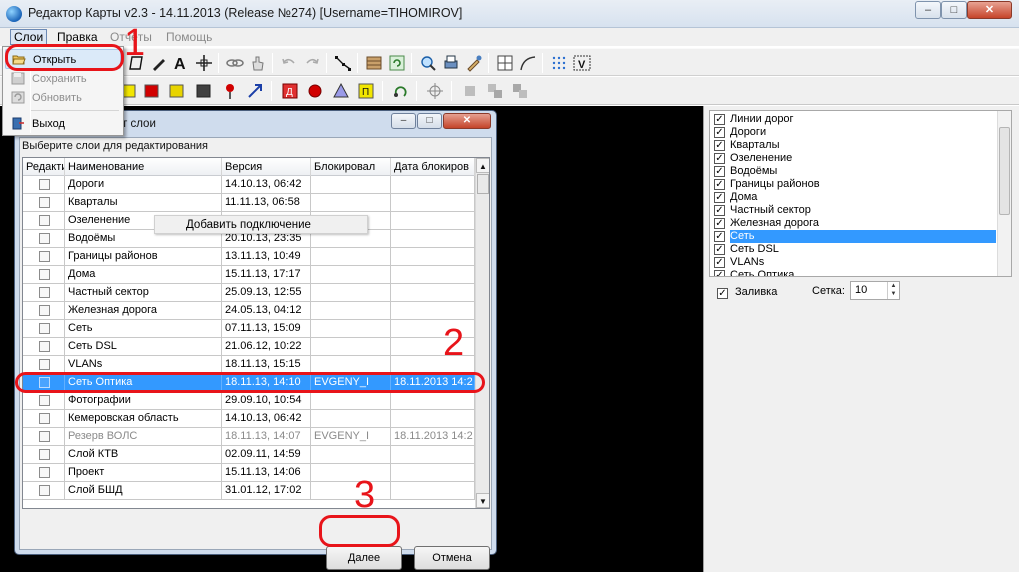 The image size is (1019, 572). I want to click on layer-list-item: ✓ VLANs, so click(855, 262).